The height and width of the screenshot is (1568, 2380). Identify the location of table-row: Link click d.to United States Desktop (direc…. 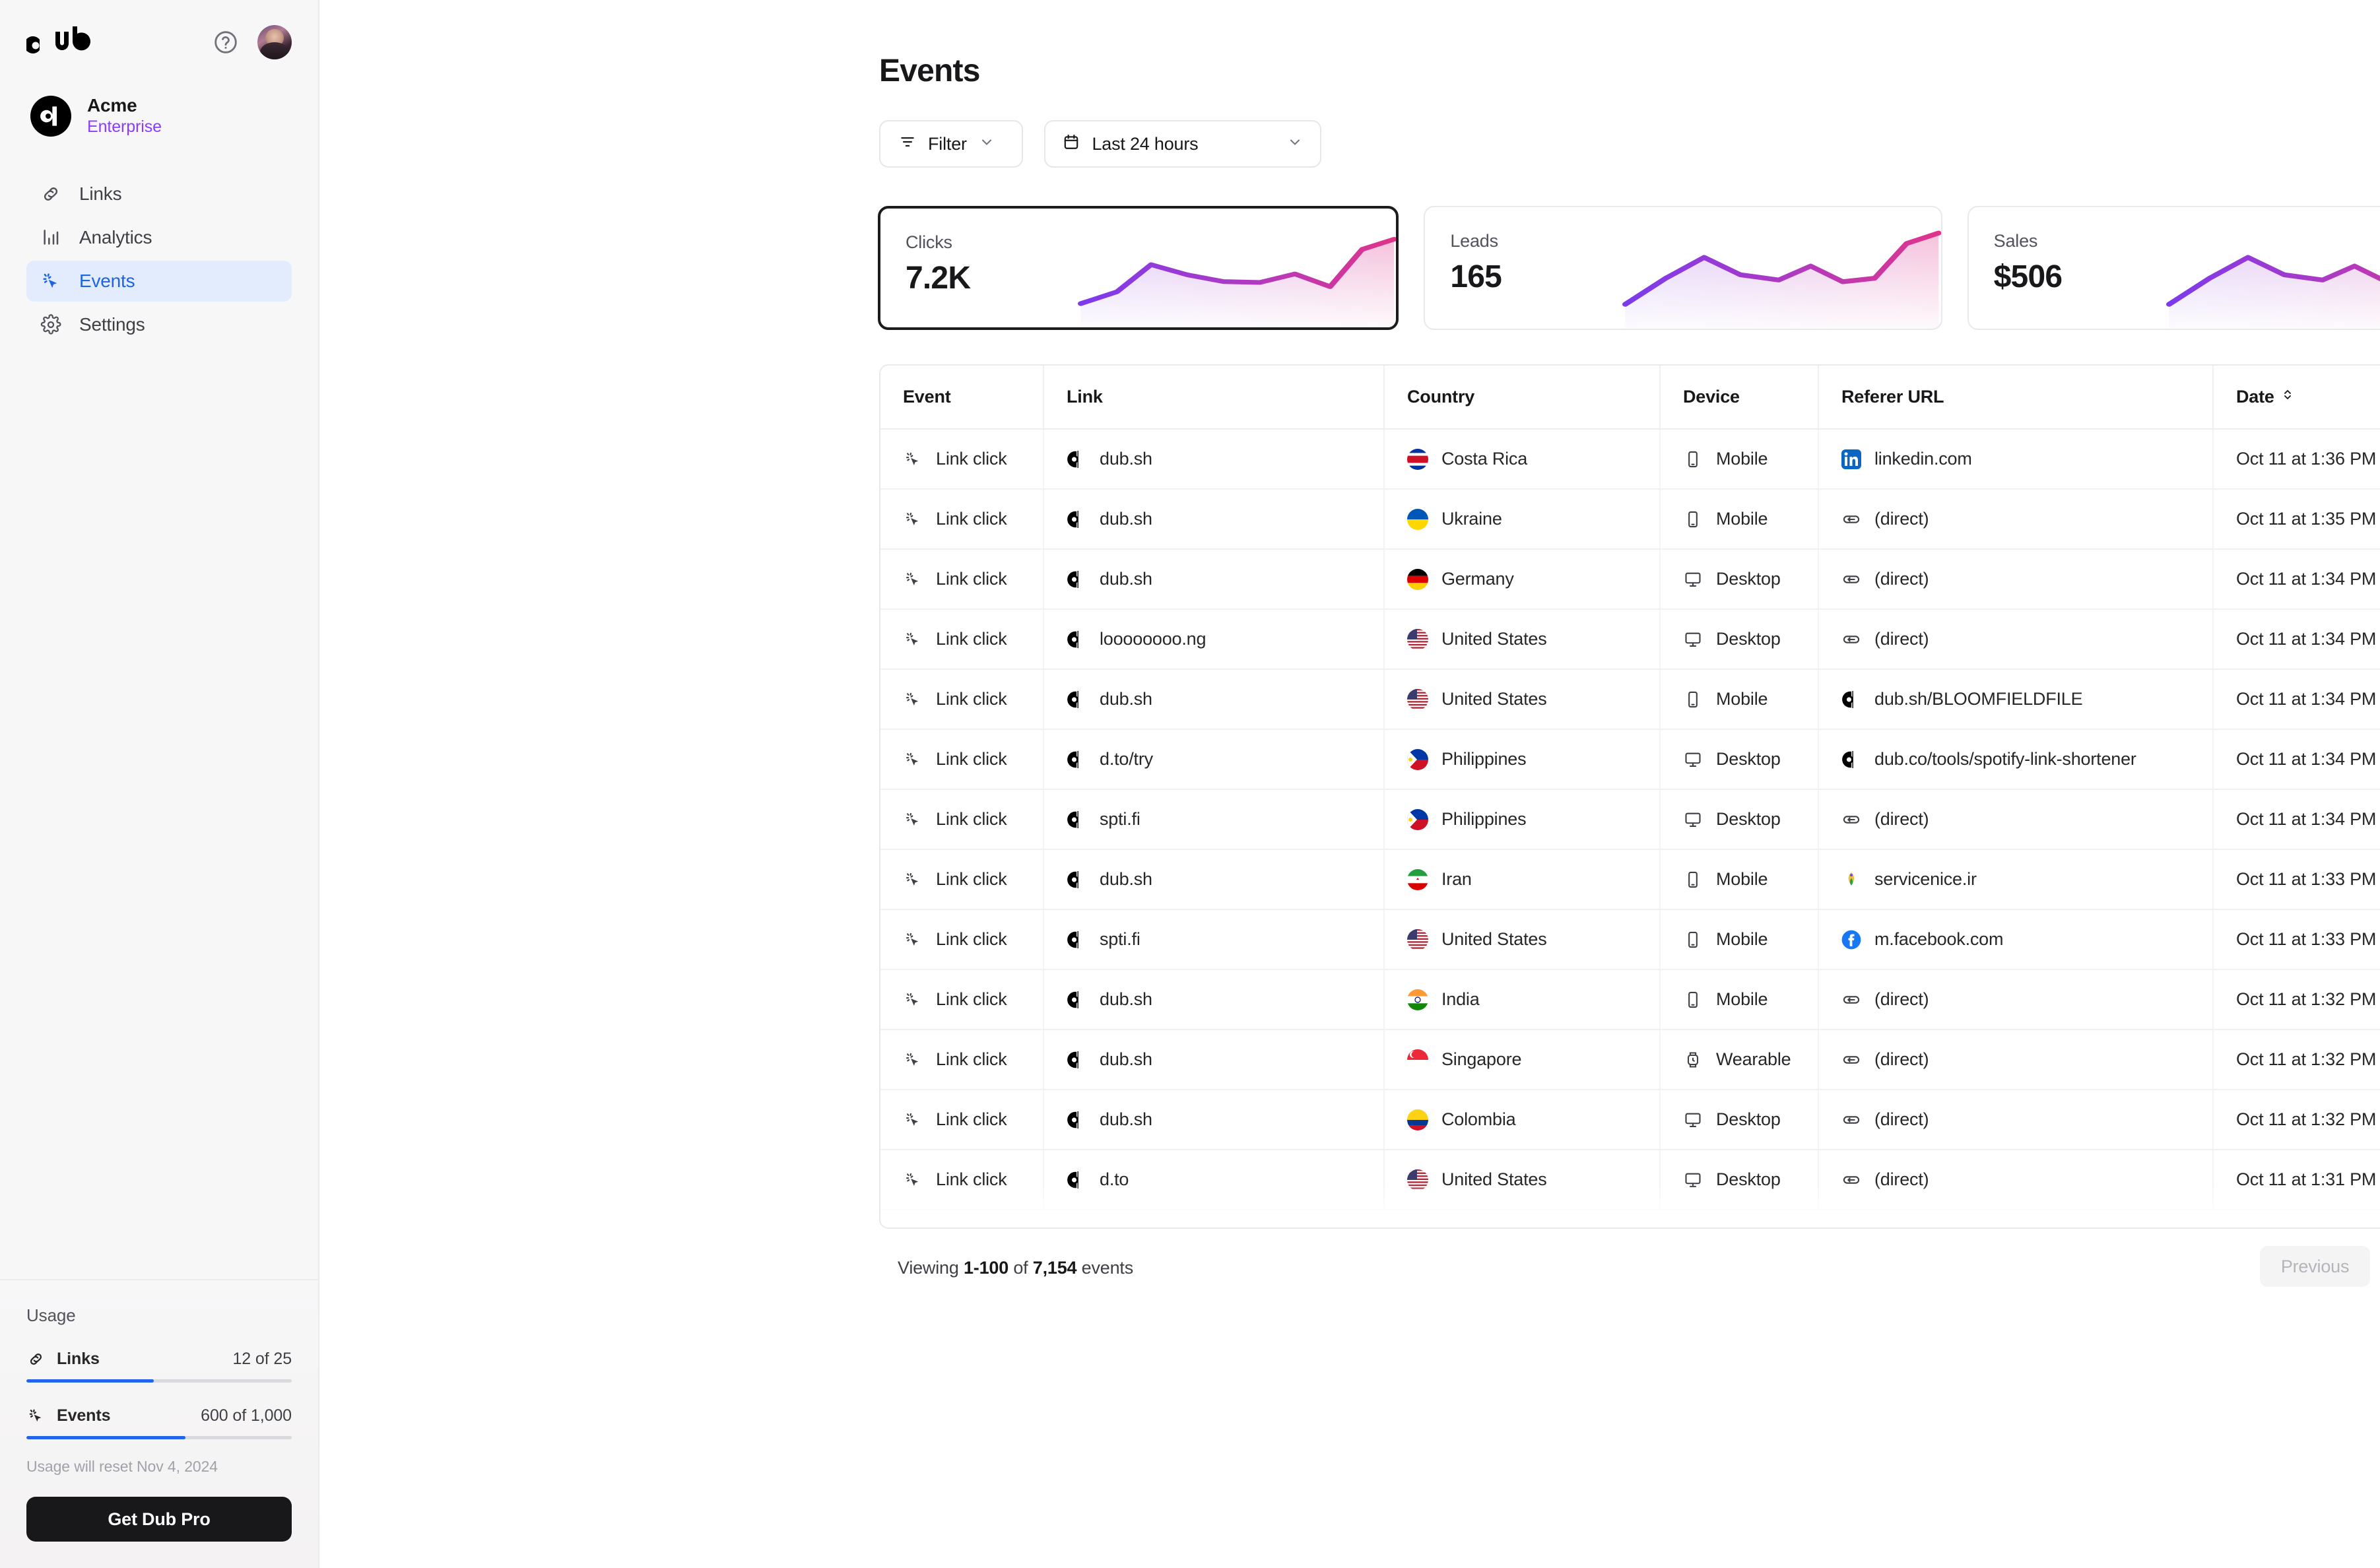
(1630, 1180).